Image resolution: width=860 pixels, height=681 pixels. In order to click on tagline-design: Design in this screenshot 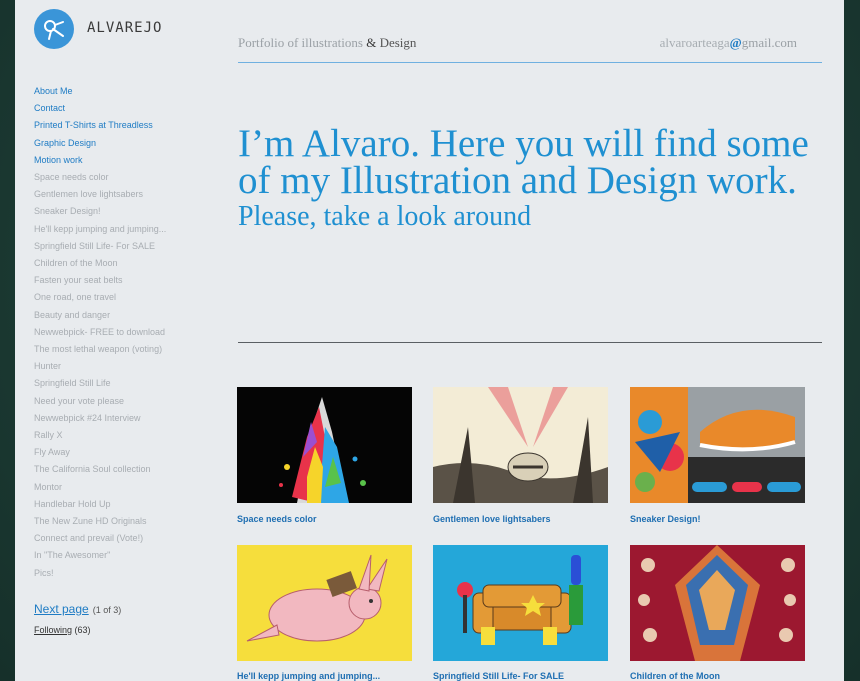, I will do `click(398, 42)`.